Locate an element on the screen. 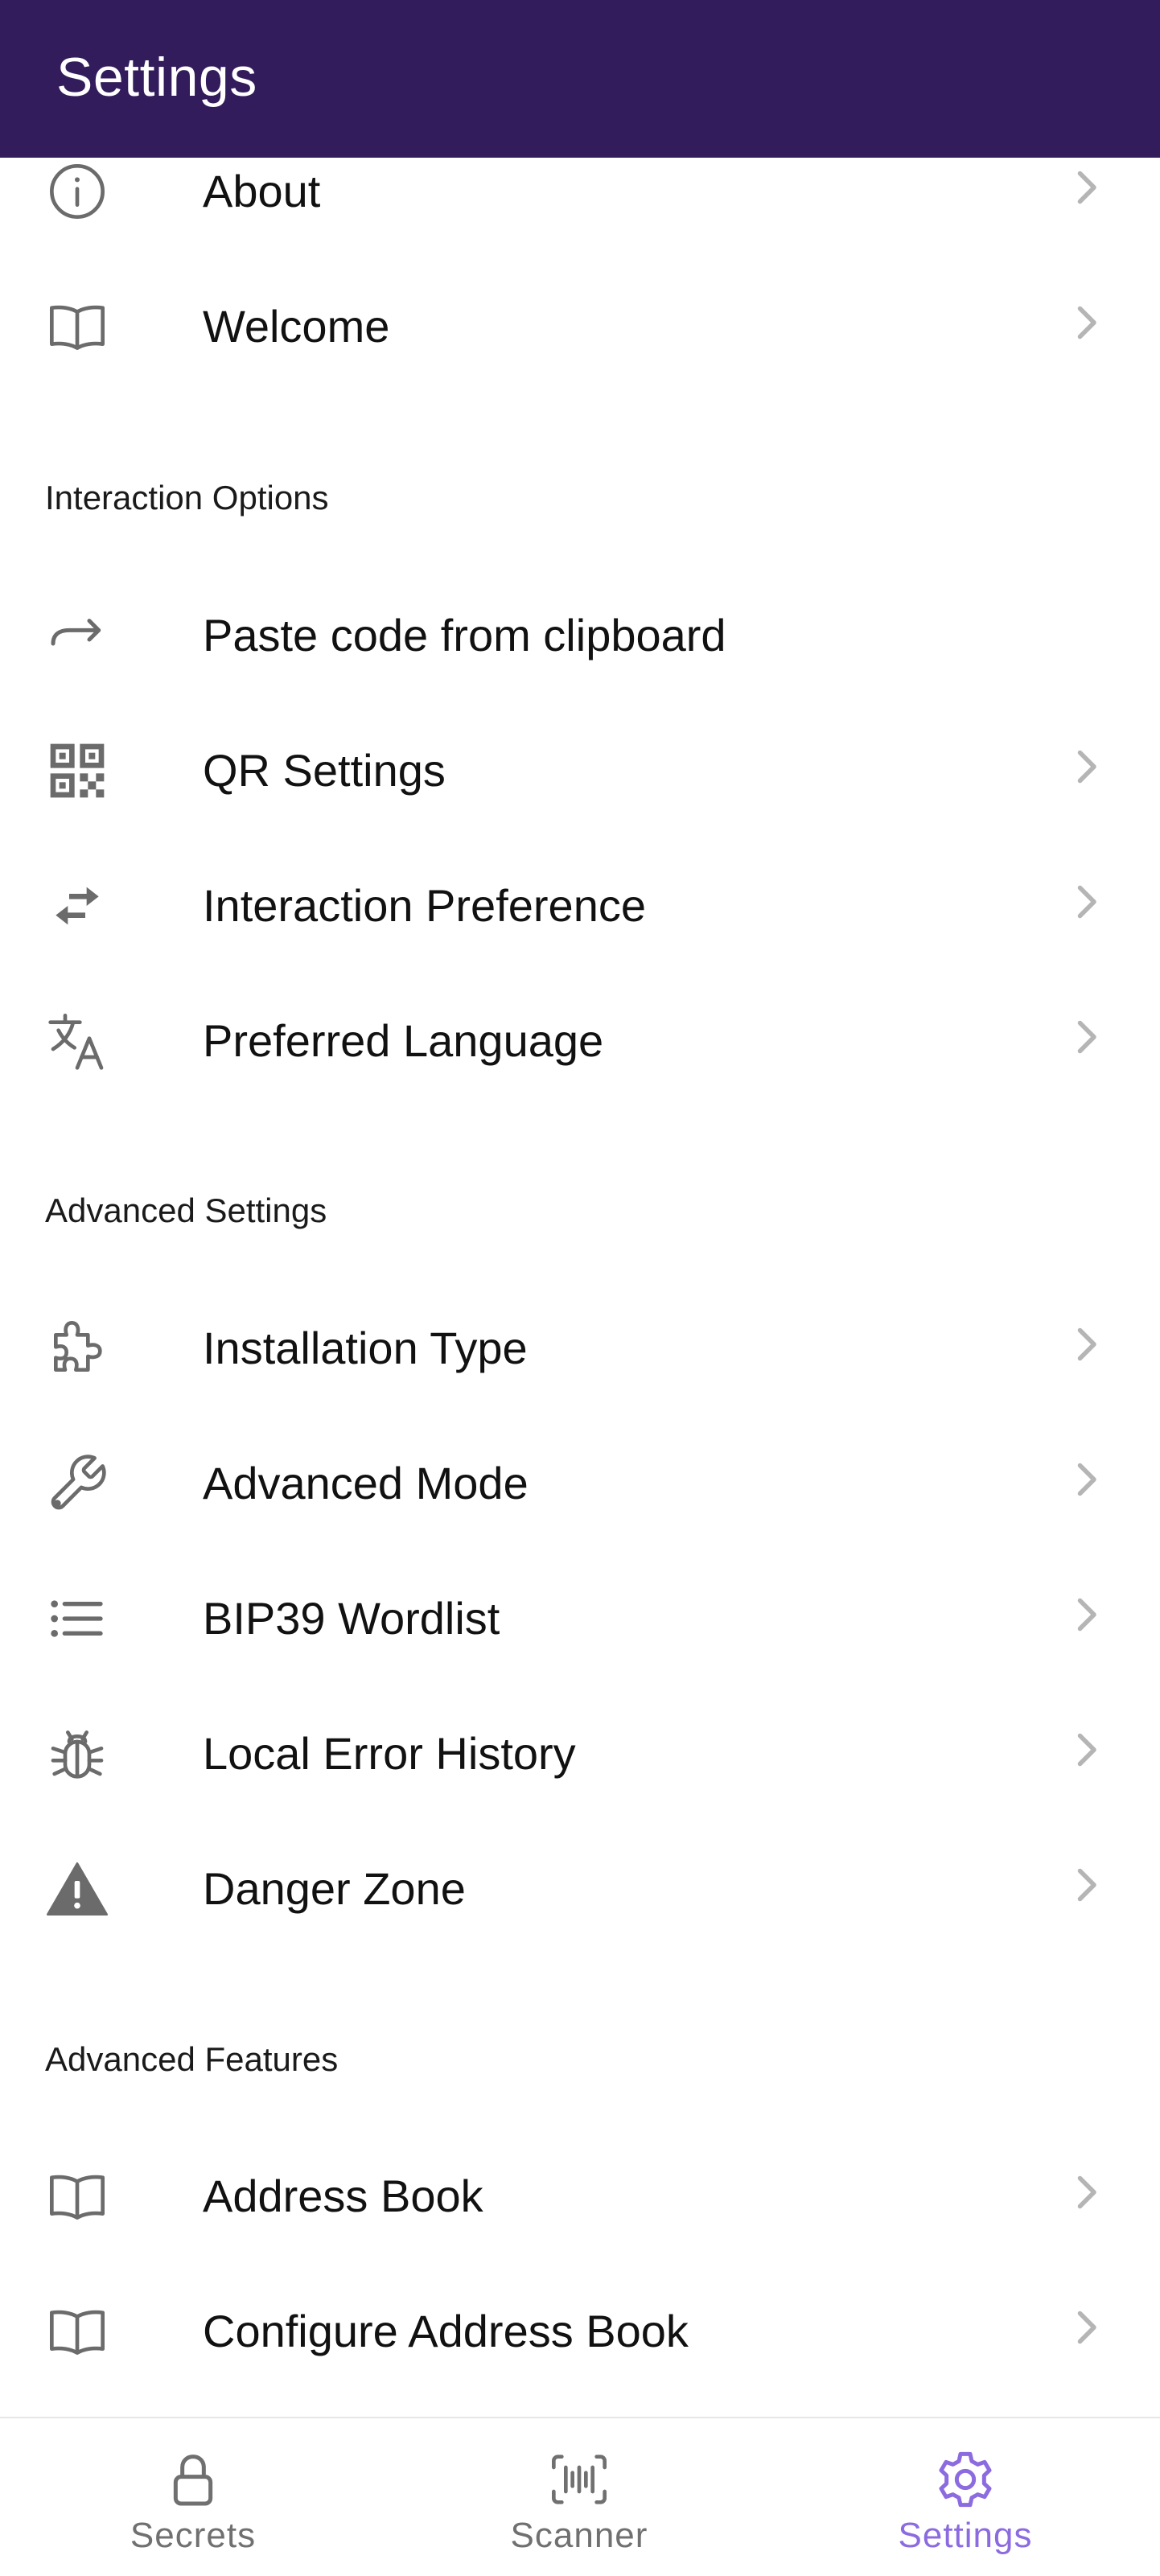  settings-item-interaction-preference: Interaction Preference is located at coordinates (580, 902).